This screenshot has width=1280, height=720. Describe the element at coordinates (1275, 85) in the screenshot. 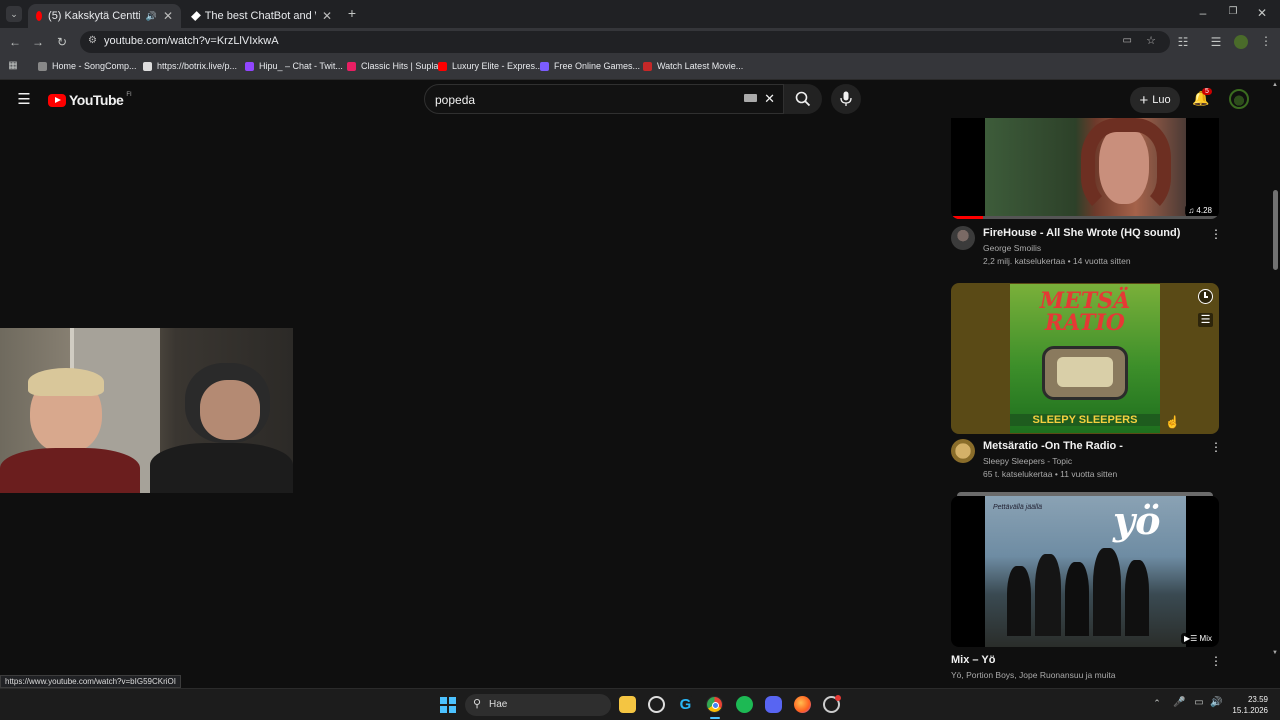

I see `scroll-up-icon: ▲` at that location.